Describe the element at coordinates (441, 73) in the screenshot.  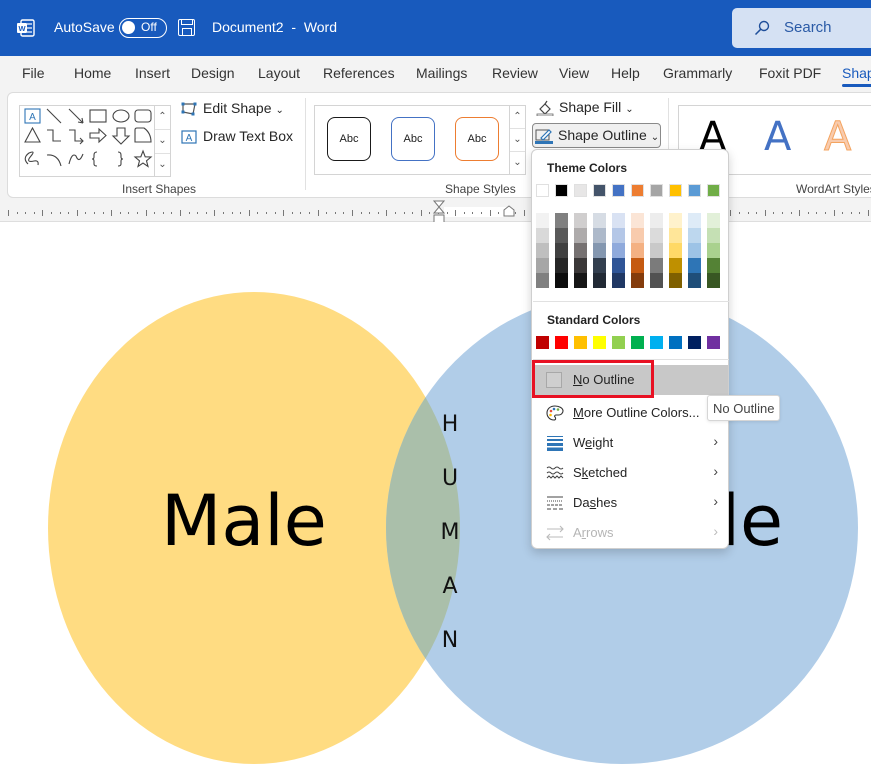
I see `tab-mailings: Mailings` at that location.